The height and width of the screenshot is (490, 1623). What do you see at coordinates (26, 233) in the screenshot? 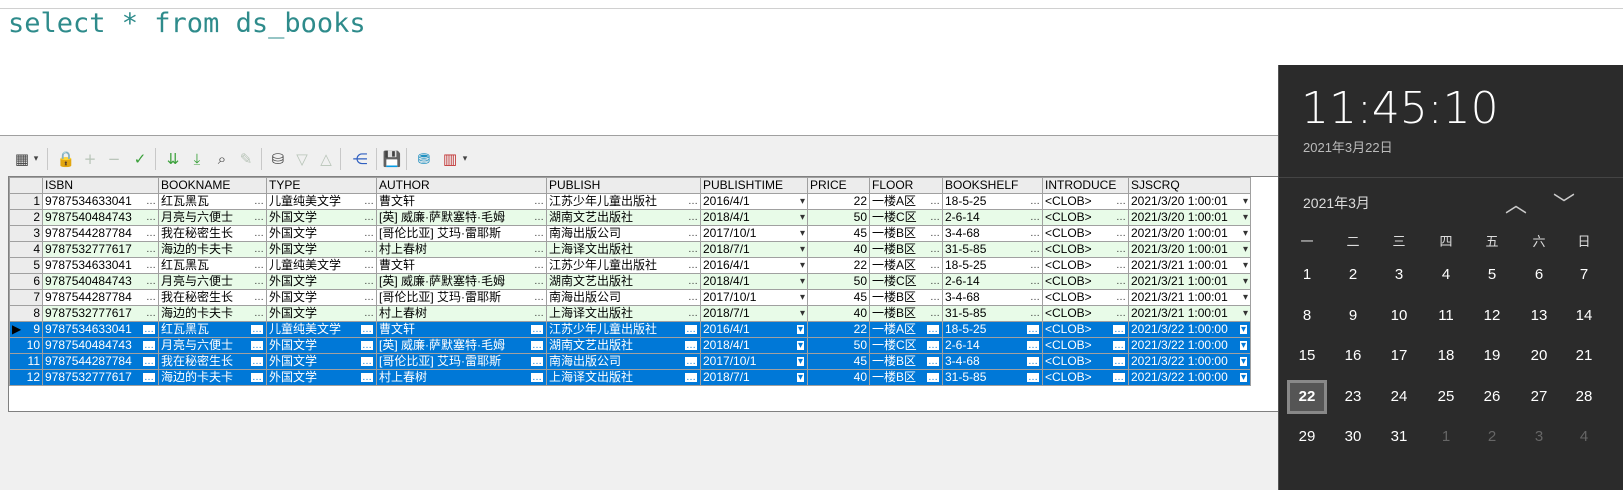
I see `row-number: 3` at bounding box center [26, 233].